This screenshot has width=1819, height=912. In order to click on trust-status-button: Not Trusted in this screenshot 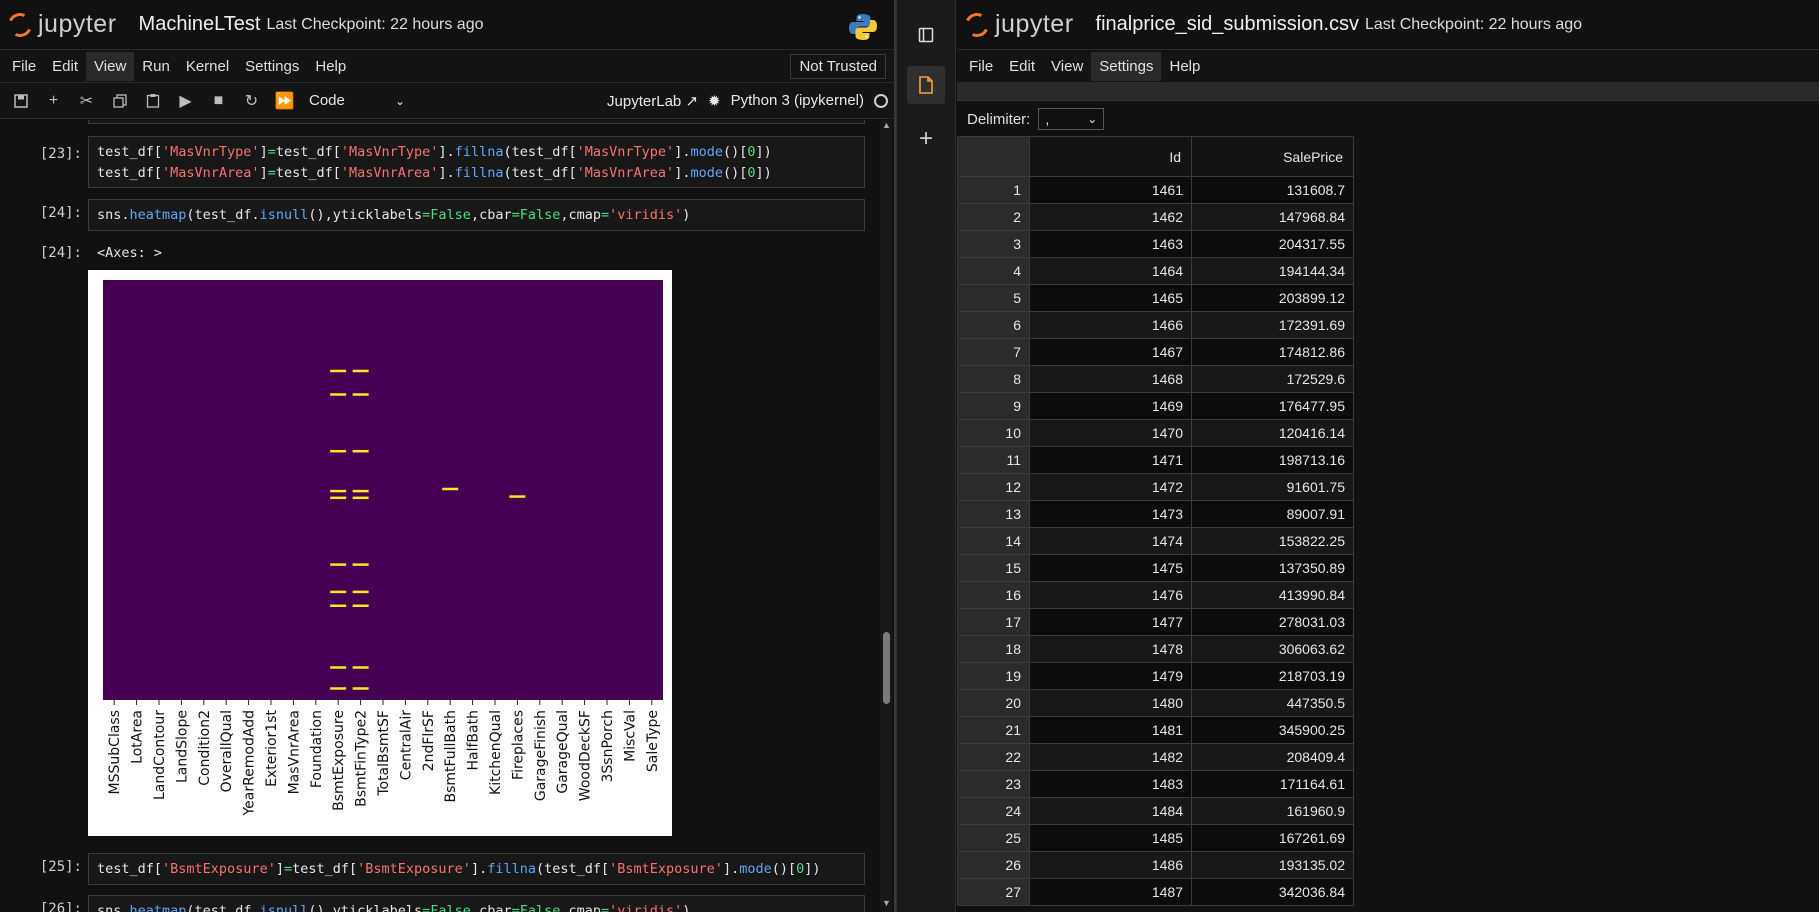, I will do `click(838, 66)`.